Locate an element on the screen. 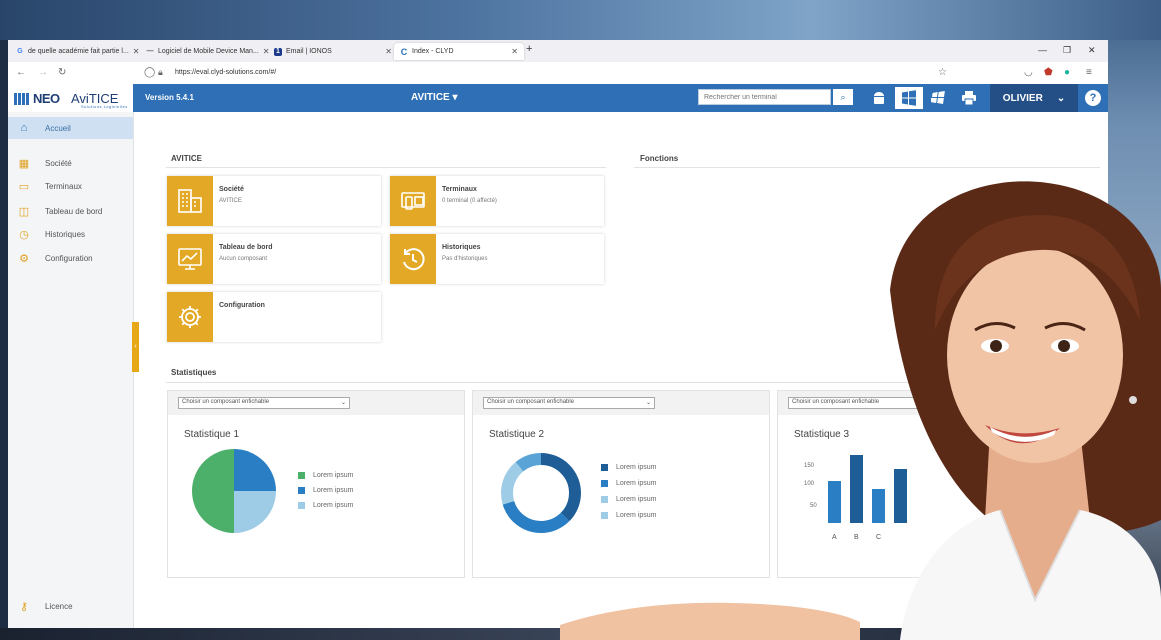 Image resolution: width=1161 pixels, height=640 pixels. sidebar-item-societe: ▦ Société is located at coordinates (70, 163).